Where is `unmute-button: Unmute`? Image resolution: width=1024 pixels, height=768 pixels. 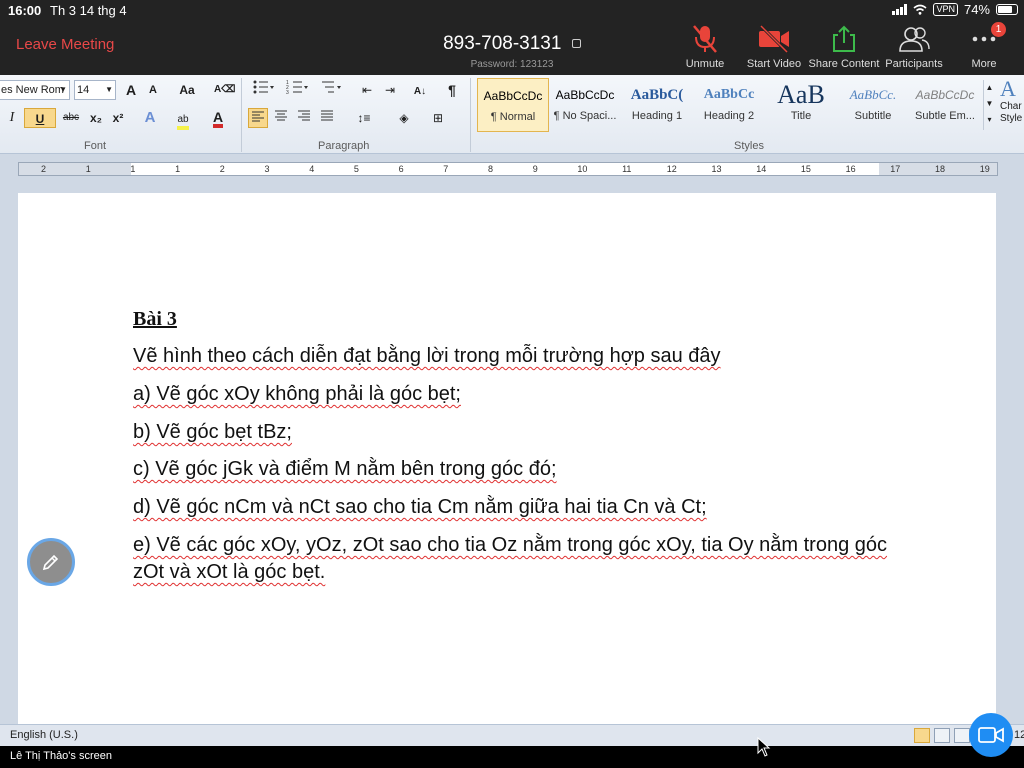 unmute-button: Unmute is located at coordinates (705, 47).